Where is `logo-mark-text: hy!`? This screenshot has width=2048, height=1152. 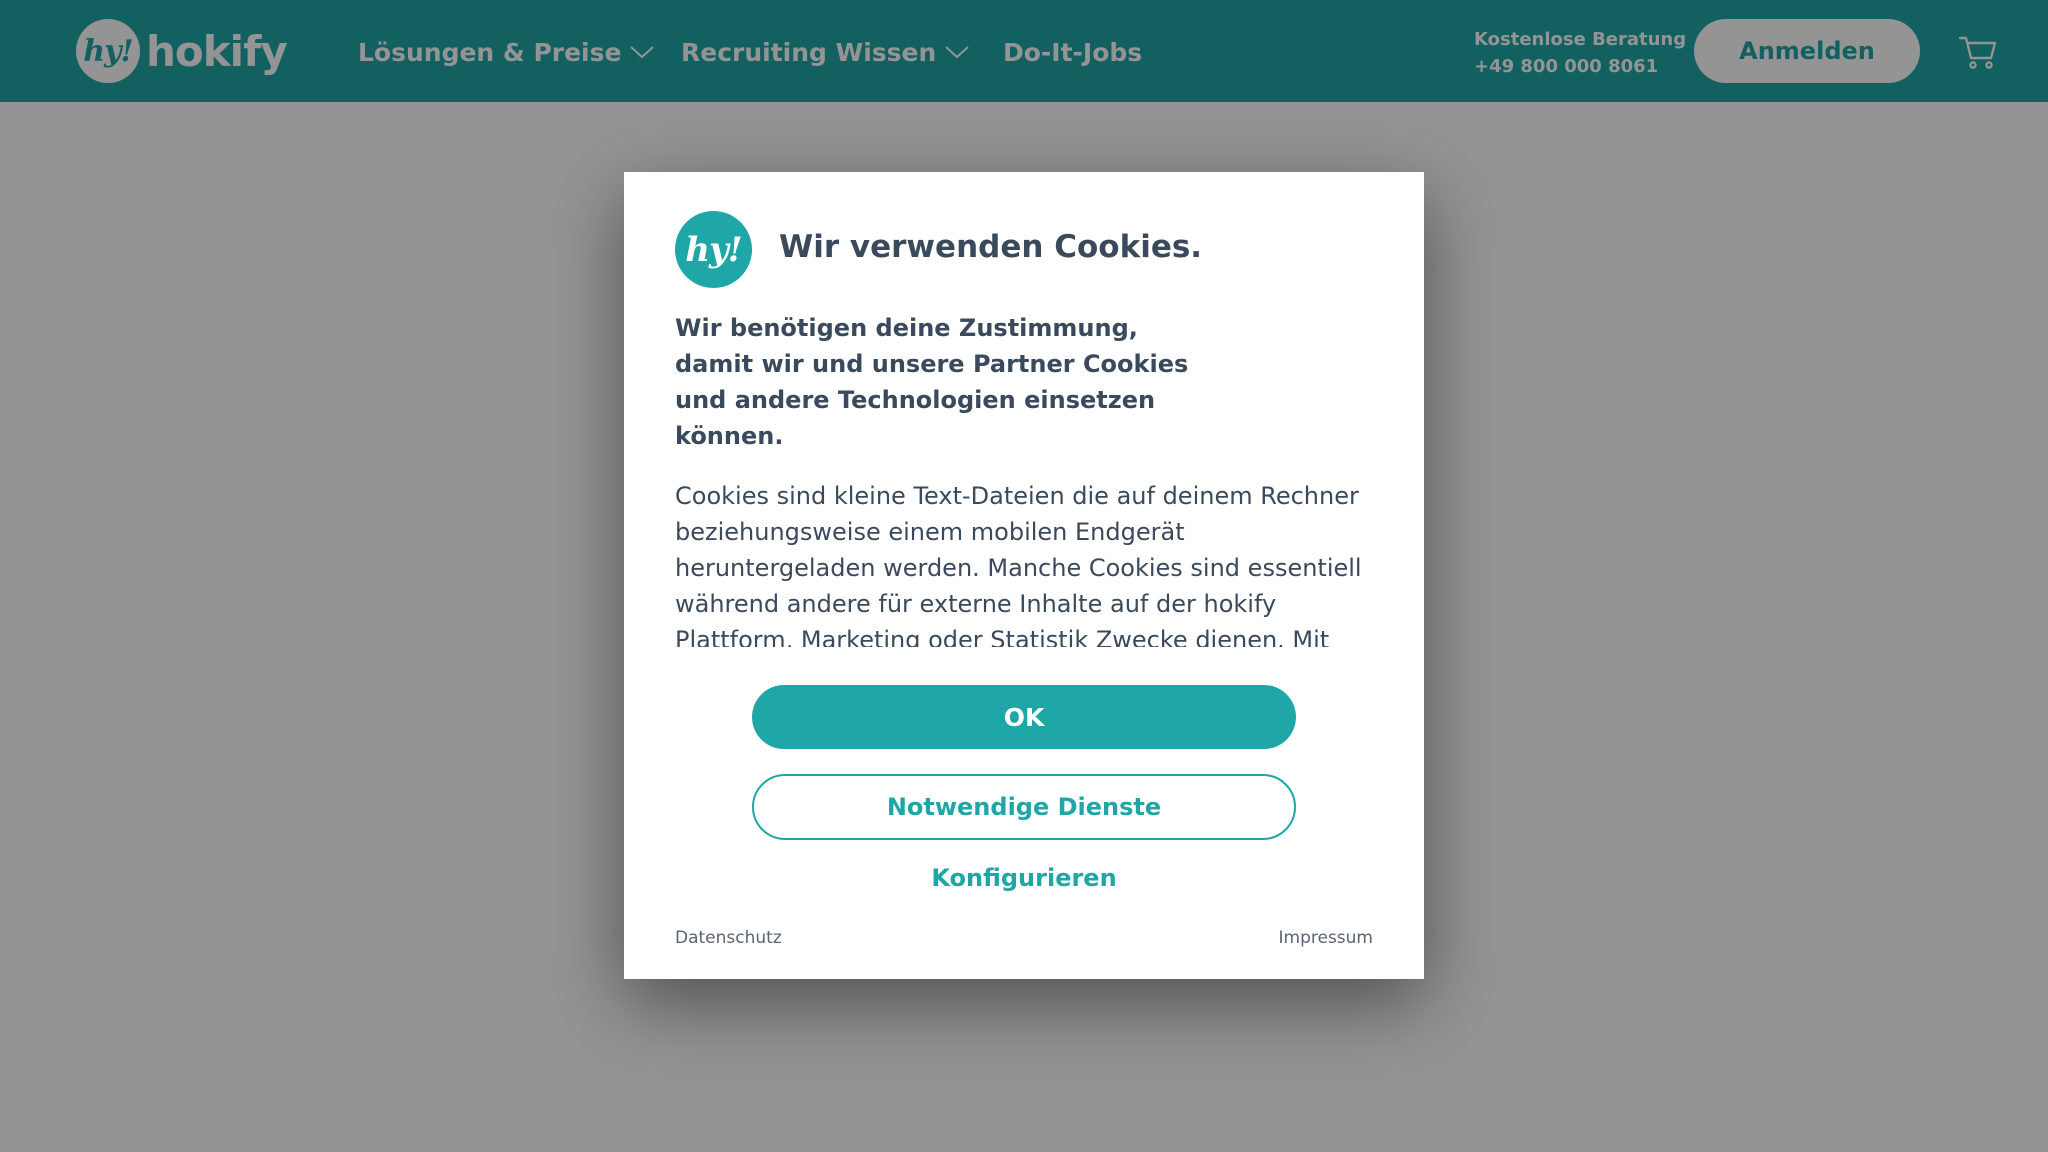 logo-mark-text: hy! is located at coordinates (713, 249).